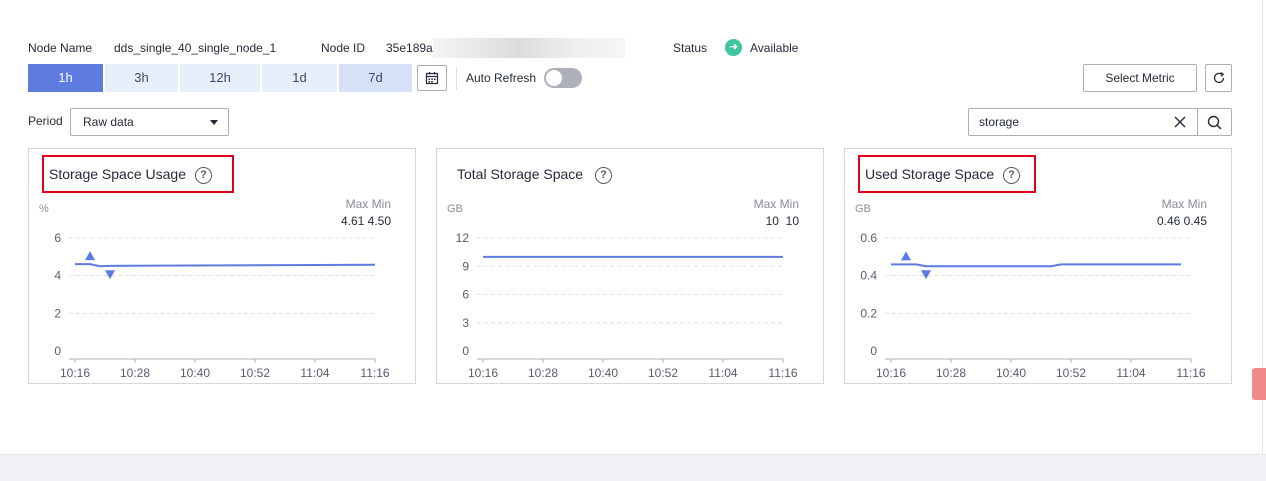 The height and width of the screenshot is (481, 1266). Describe the element at coordinates (1083, 122) in the screenshot. I see `metric-search-input: storage` at that location.